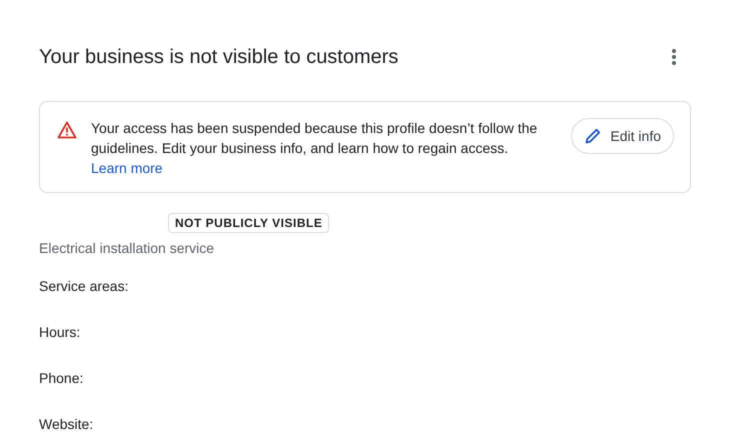 The image size is (734, 442). Describe the element at coordinates (674, 57) in the screenshot. I see `more-vertical-icon` at that location.